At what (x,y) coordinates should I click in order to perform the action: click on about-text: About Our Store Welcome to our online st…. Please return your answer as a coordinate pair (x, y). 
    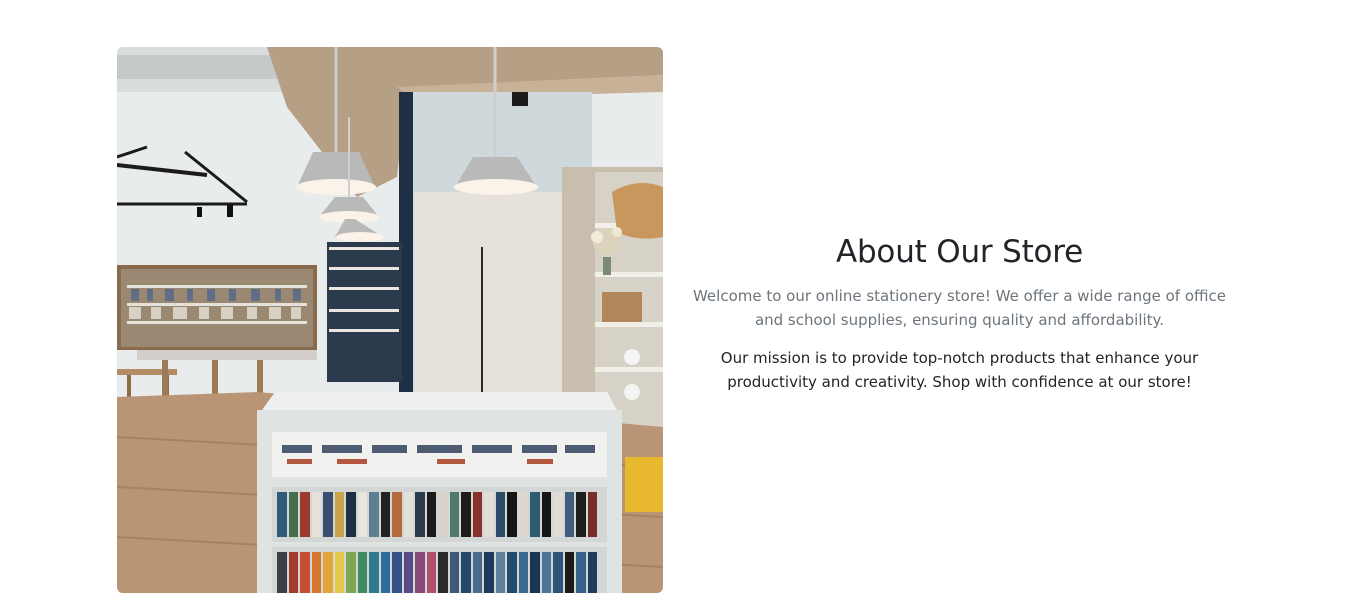
    Looking at the image, I should click on (959, 312).